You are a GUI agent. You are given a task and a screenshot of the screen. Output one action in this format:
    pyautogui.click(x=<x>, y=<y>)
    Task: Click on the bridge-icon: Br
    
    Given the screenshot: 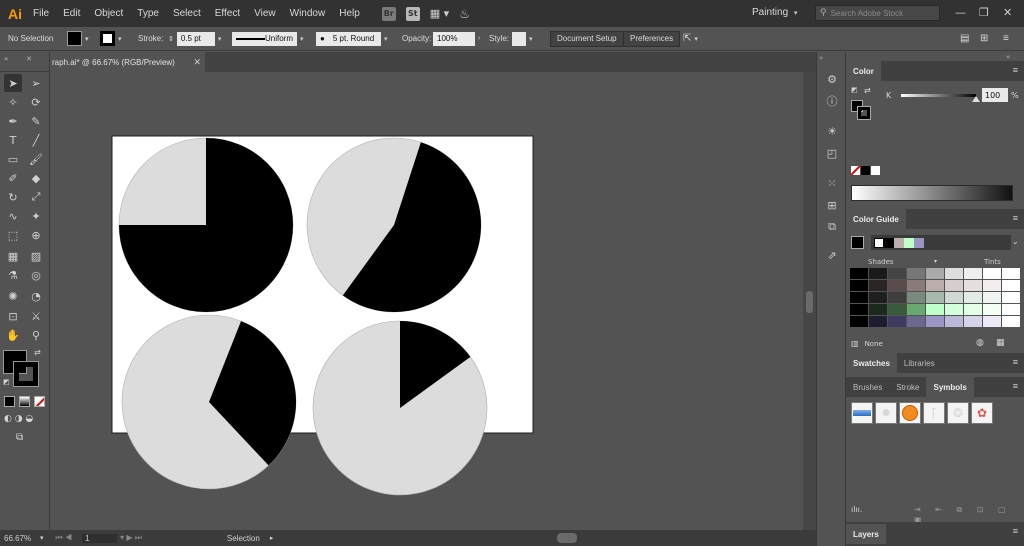 What is the action you would take?
    pyautogui.click(x=388, y=13)
    